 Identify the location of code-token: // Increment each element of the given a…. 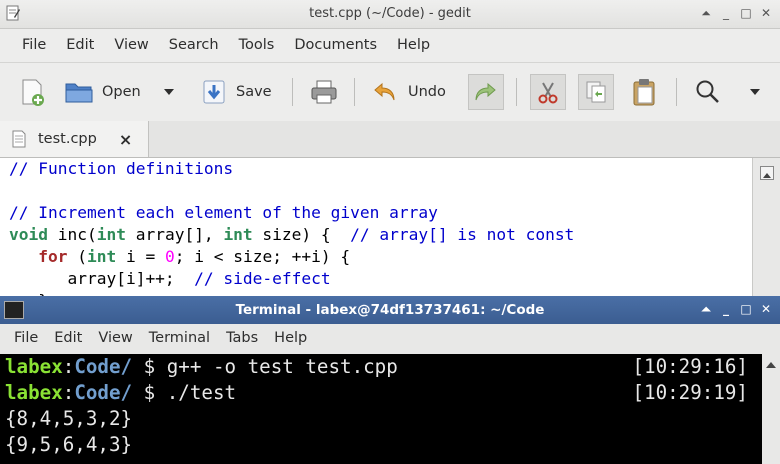
(223, 212).